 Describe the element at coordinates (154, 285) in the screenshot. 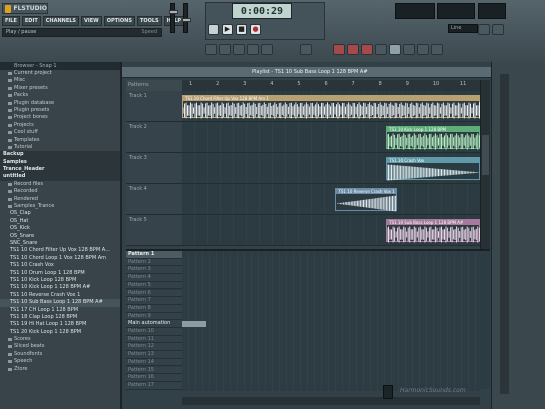

I see `pattern-row: Pattern 5` at that location.